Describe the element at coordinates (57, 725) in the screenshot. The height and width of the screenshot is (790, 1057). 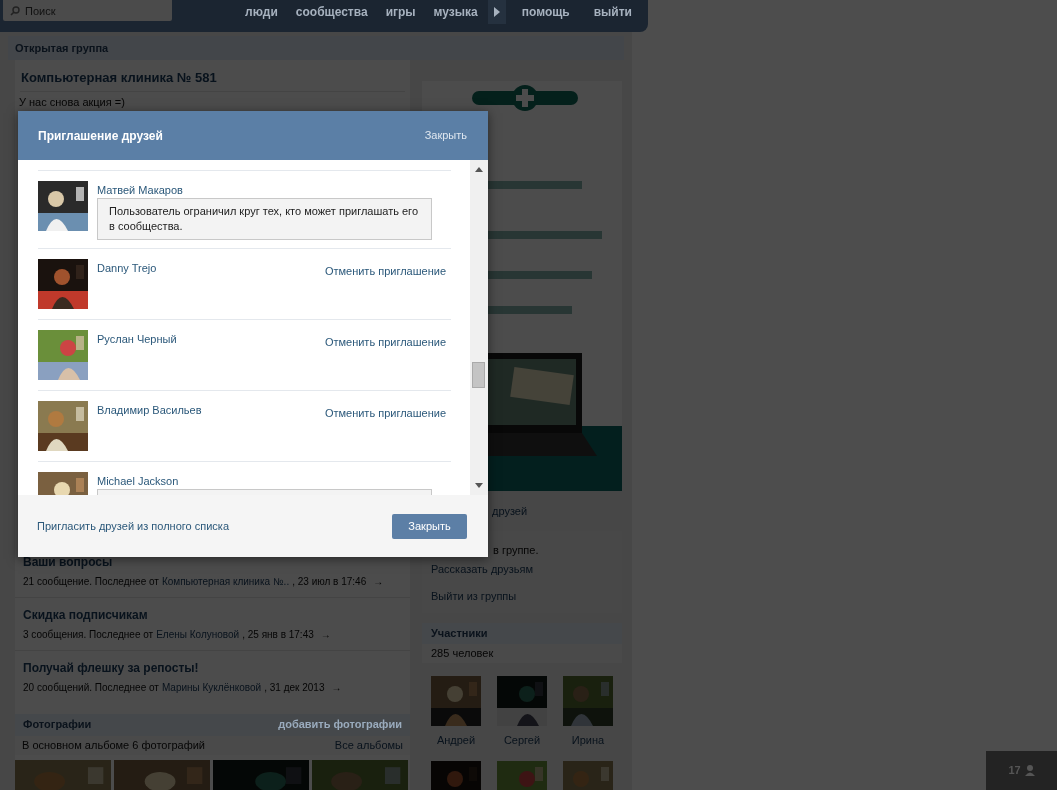
I see `photos-title: Фотографии` at that location.